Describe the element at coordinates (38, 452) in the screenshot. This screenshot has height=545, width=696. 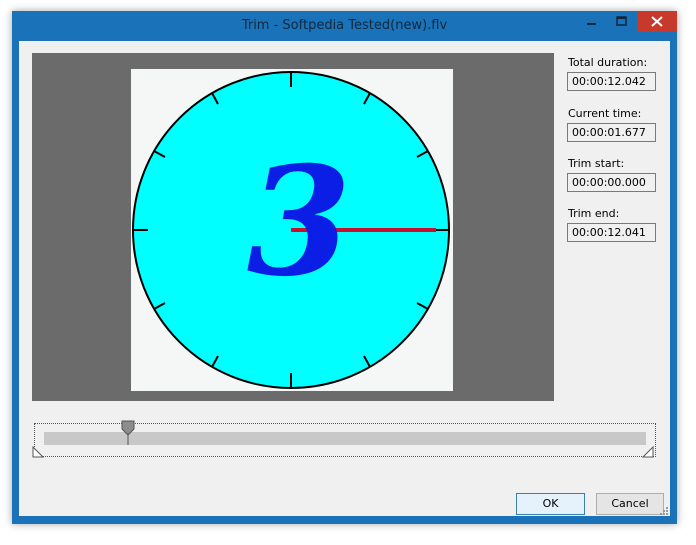
I see `trim-start-marker` at that location.